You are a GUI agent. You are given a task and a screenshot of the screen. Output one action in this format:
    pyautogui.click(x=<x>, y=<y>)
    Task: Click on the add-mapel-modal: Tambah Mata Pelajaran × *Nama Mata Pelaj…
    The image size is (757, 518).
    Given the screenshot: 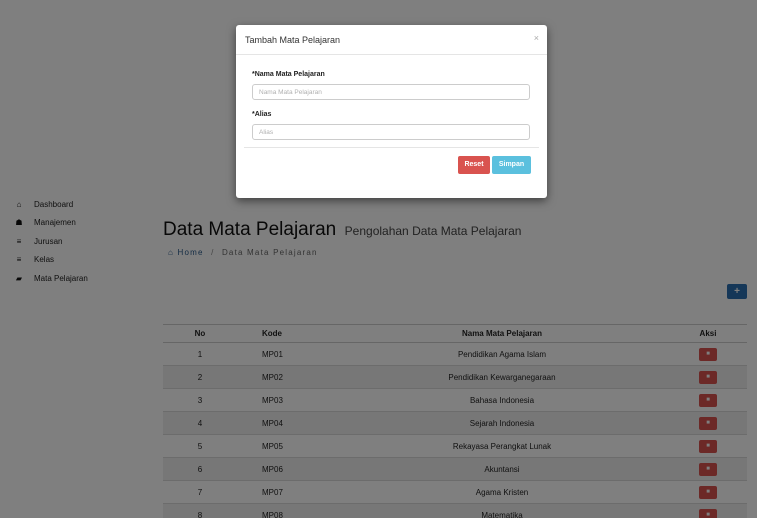 What is the action you would take?
    pyautogui.click(x=391, y=111)
    